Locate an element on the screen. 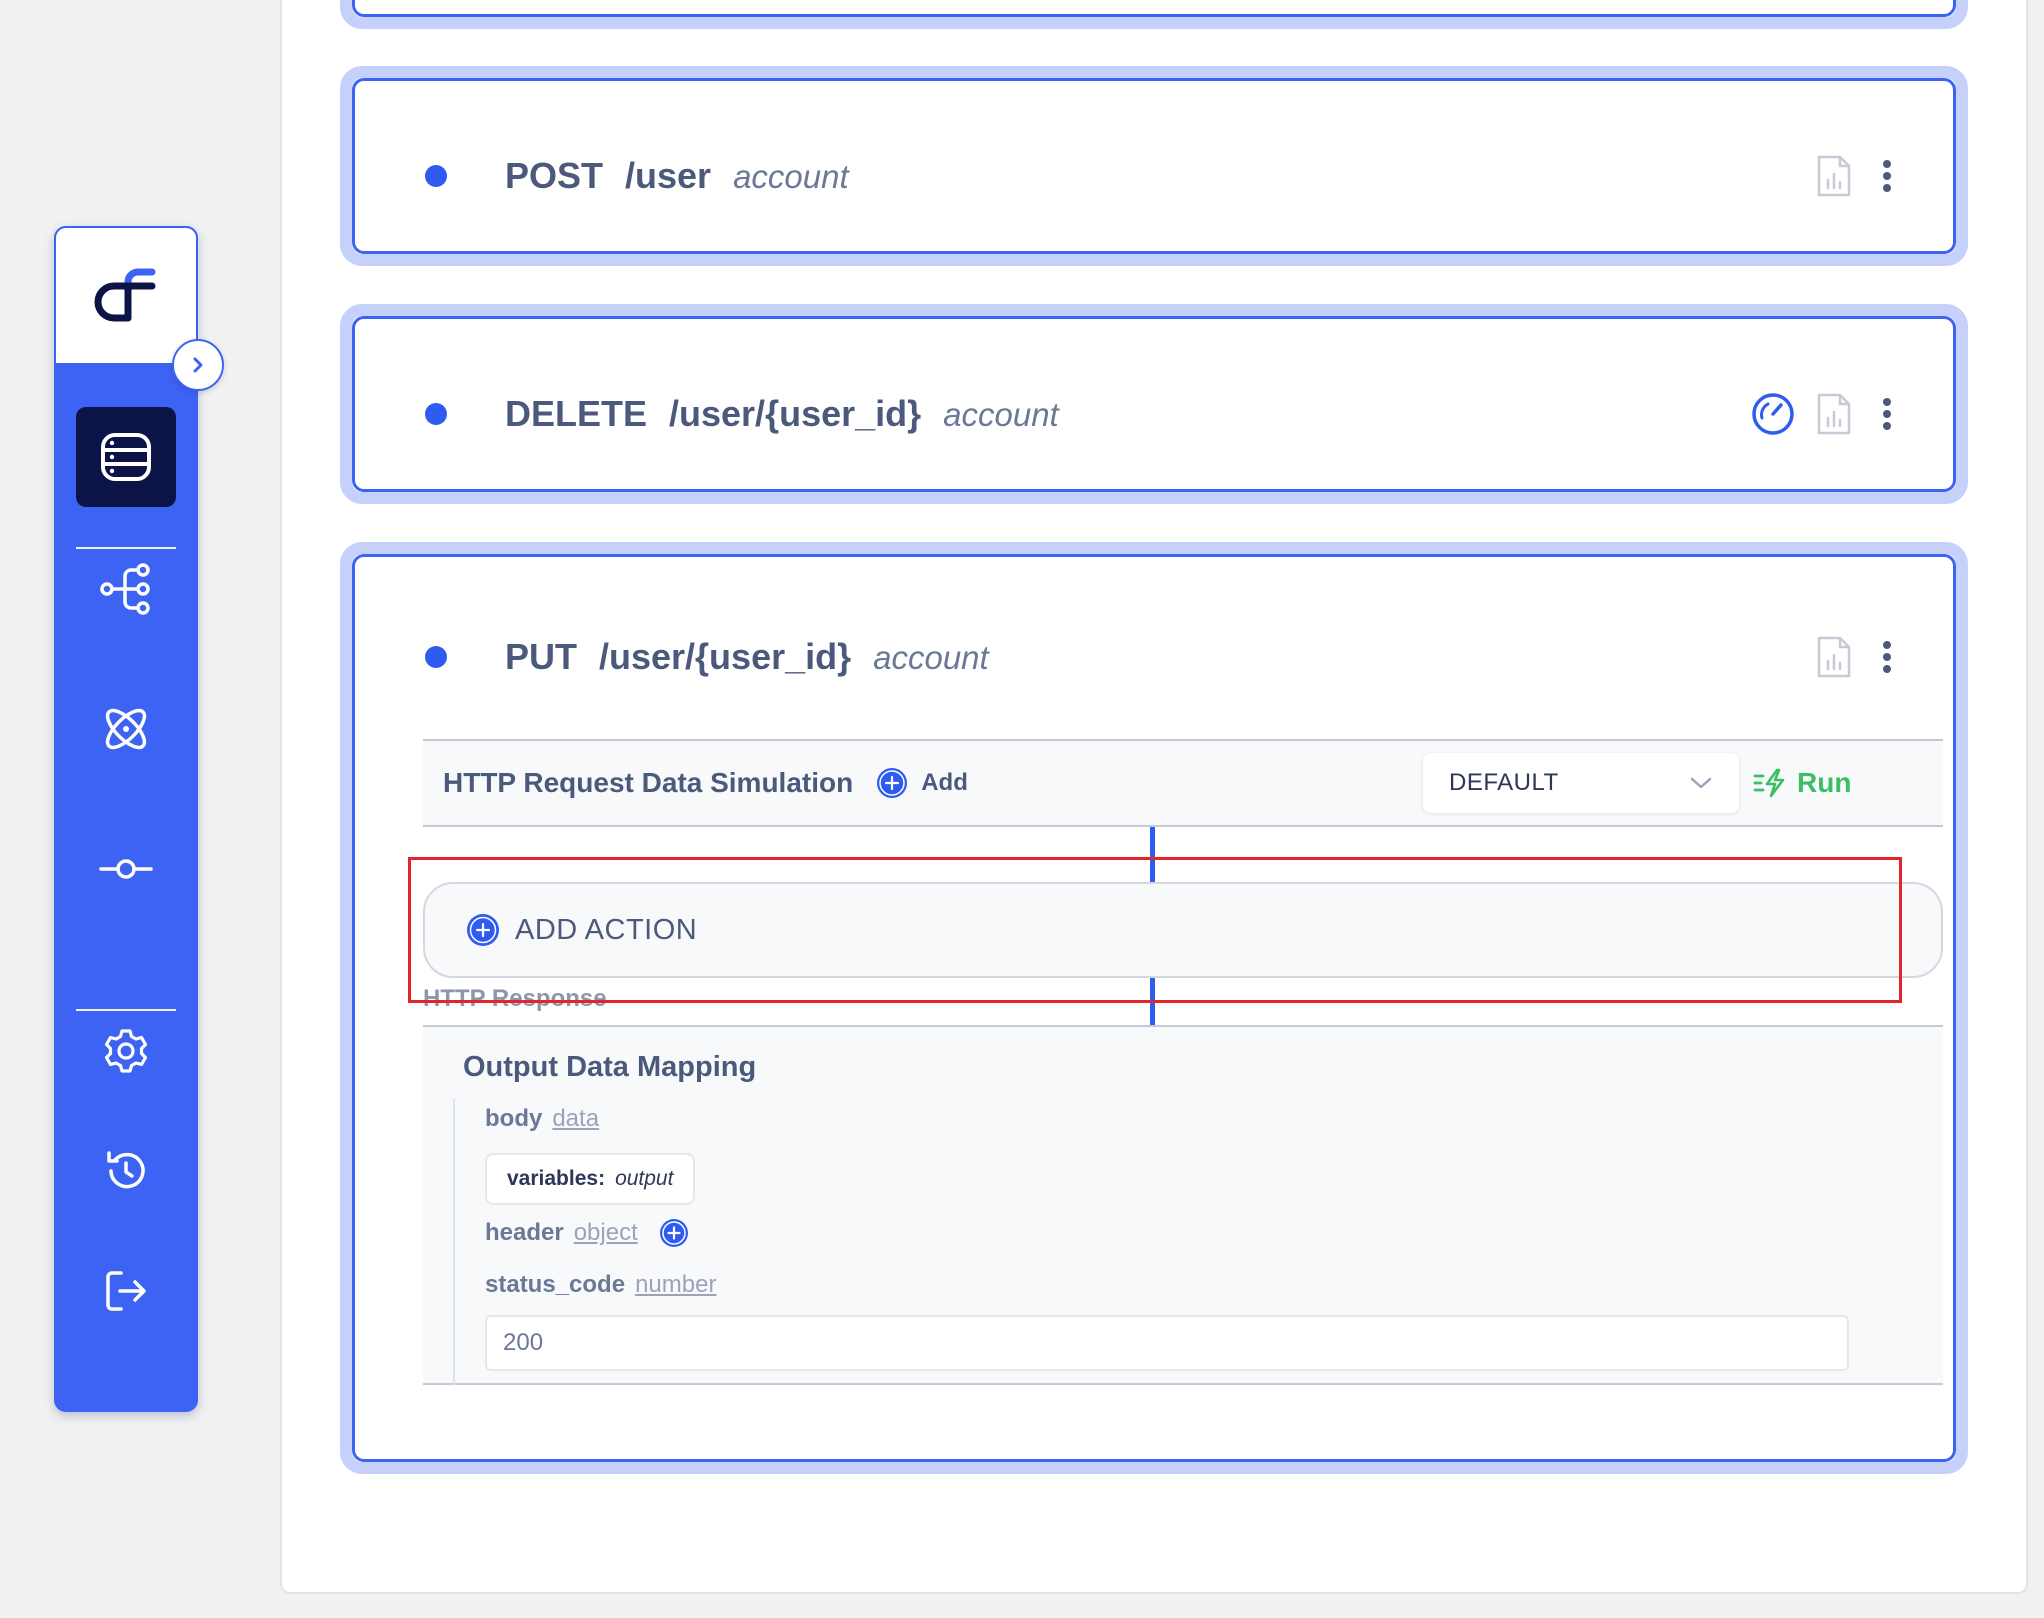 Image resolution: width=2044 pixels, height=1618 pixels. chevron-right-icon is located at coordinates (198, 365).